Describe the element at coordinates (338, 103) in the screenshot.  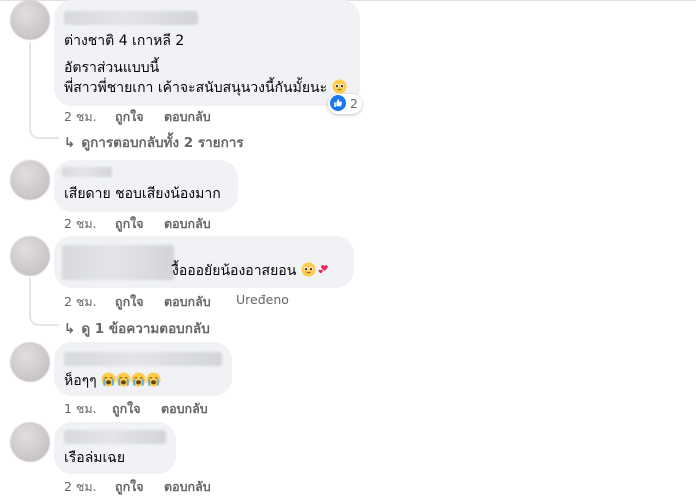
I see `like-thumb-icon` at that location.